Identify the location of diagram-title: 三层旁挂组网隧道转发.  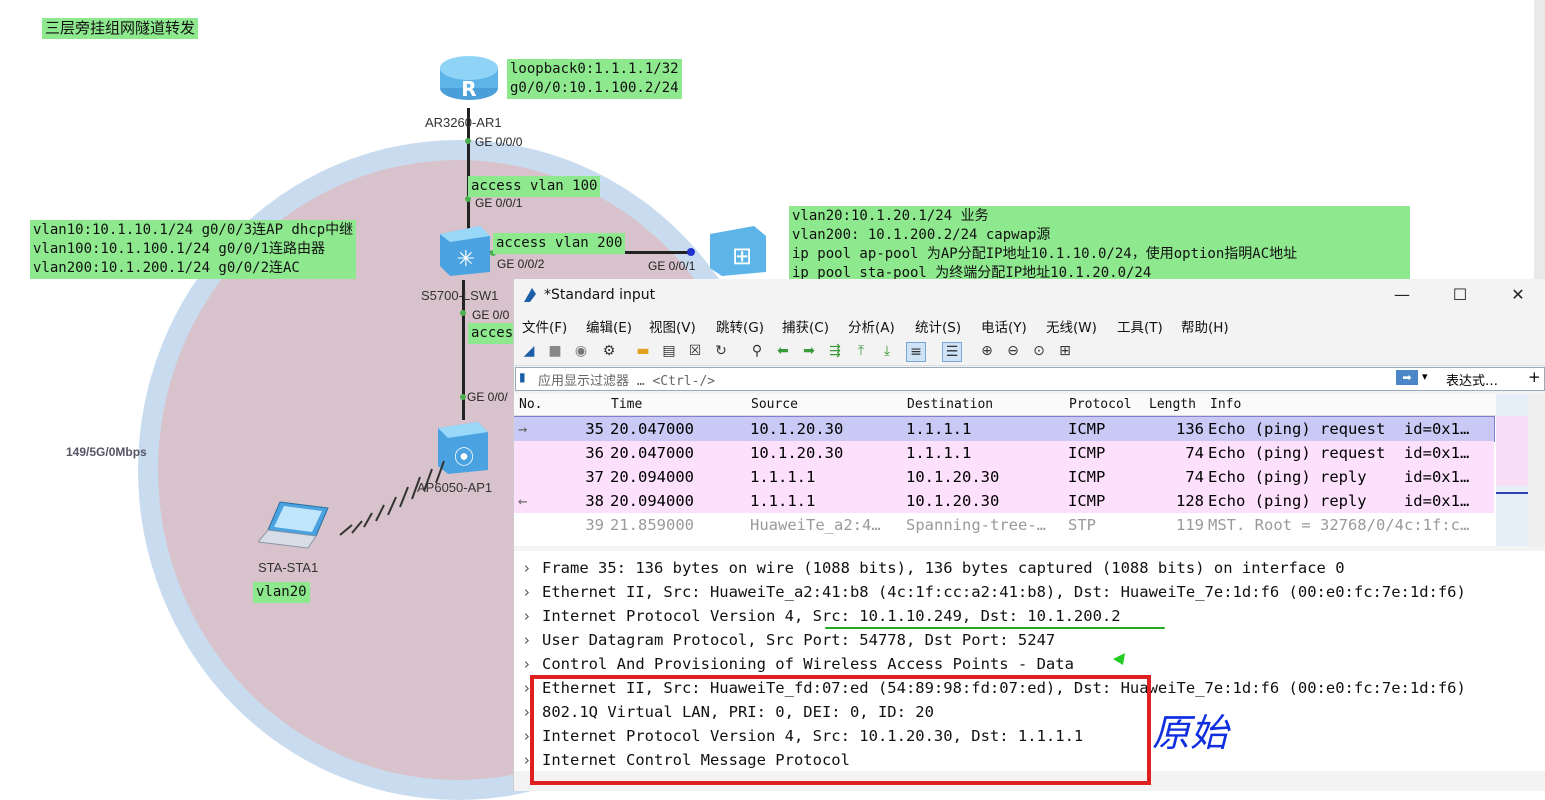
(120, 28).